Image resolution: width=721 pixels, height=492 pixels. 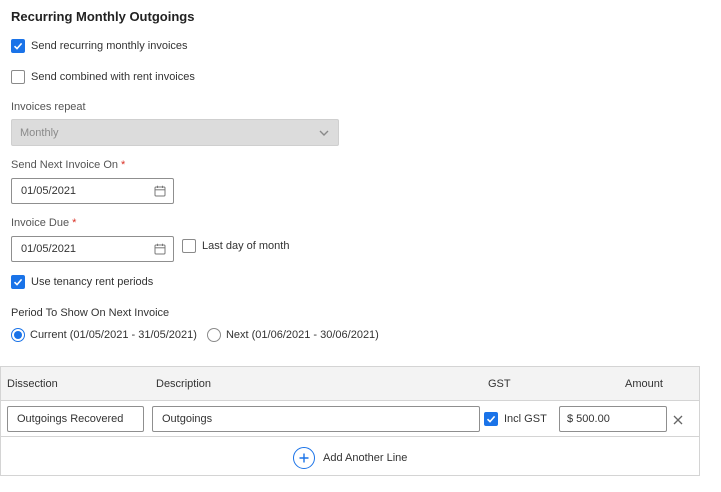 I want to click on send-combined-label: Send combined with rent invoices, so click(x=113, y=77).